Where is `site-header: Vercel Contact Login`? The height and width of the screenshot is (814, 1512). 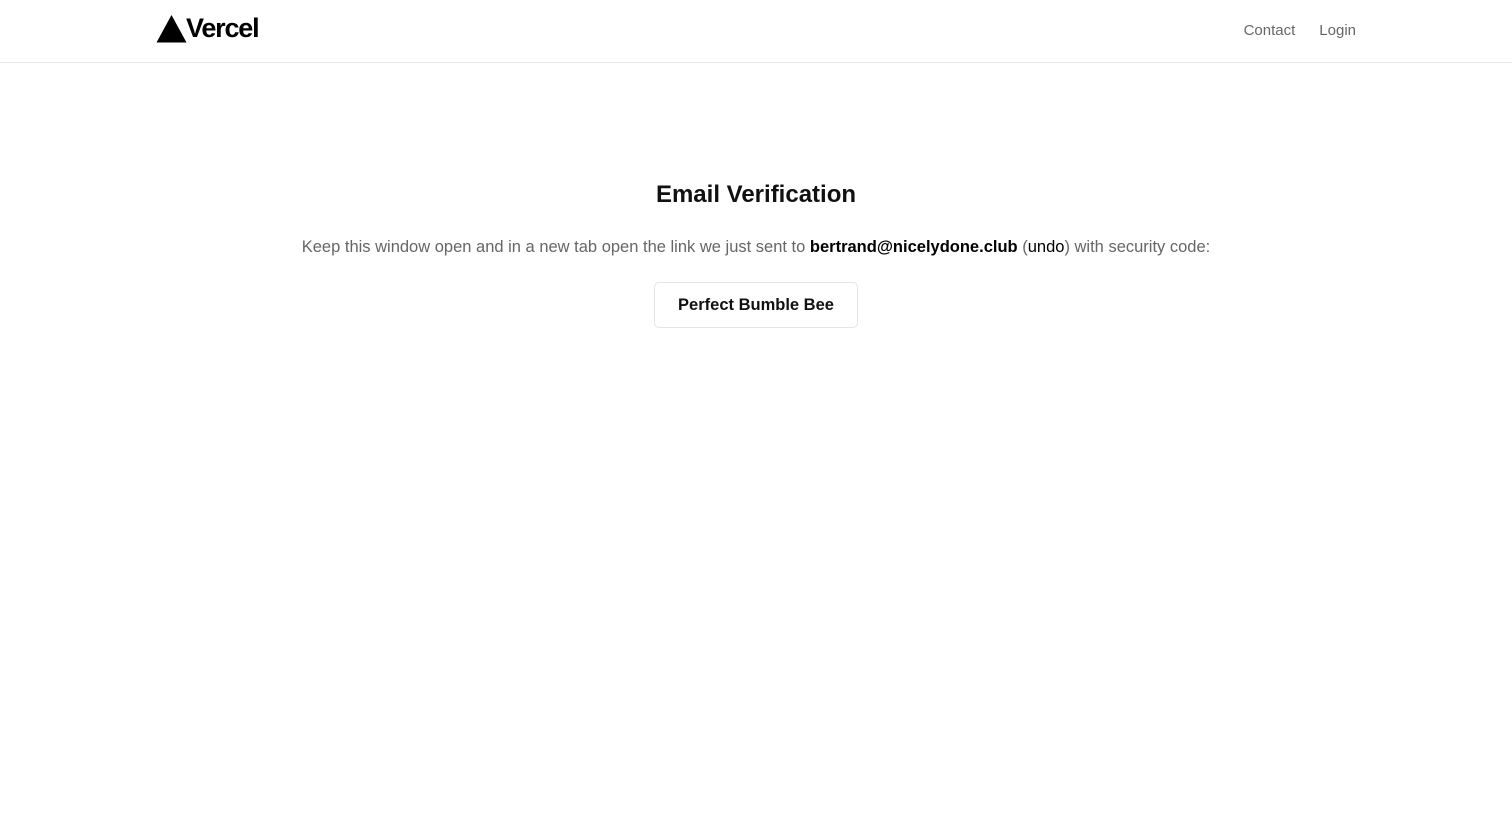
site-header: Vercel Contact Login is located at coordinates (756, 31).